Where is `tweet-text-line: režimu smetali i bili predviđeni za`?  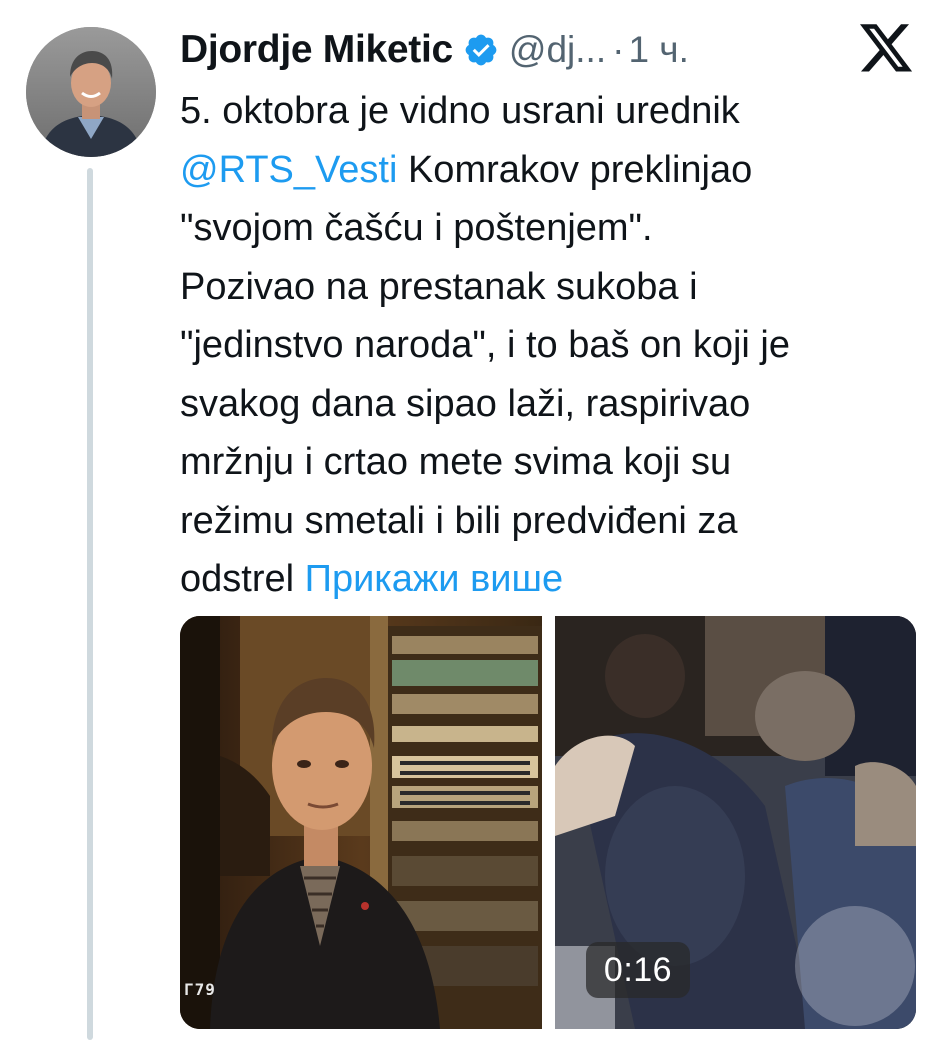 tweet-text-line: režimu smetali i bili predviđeni za is located at coordinates (459, 520).